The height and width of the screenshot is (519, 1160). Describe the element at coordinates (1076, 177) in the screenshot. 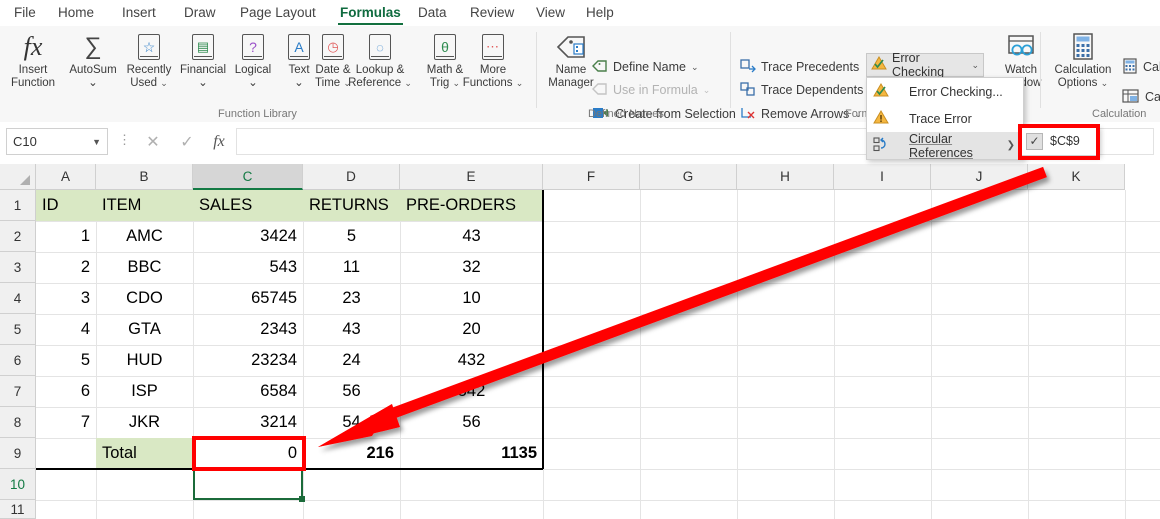

I see `column-header-k: K` at that location.